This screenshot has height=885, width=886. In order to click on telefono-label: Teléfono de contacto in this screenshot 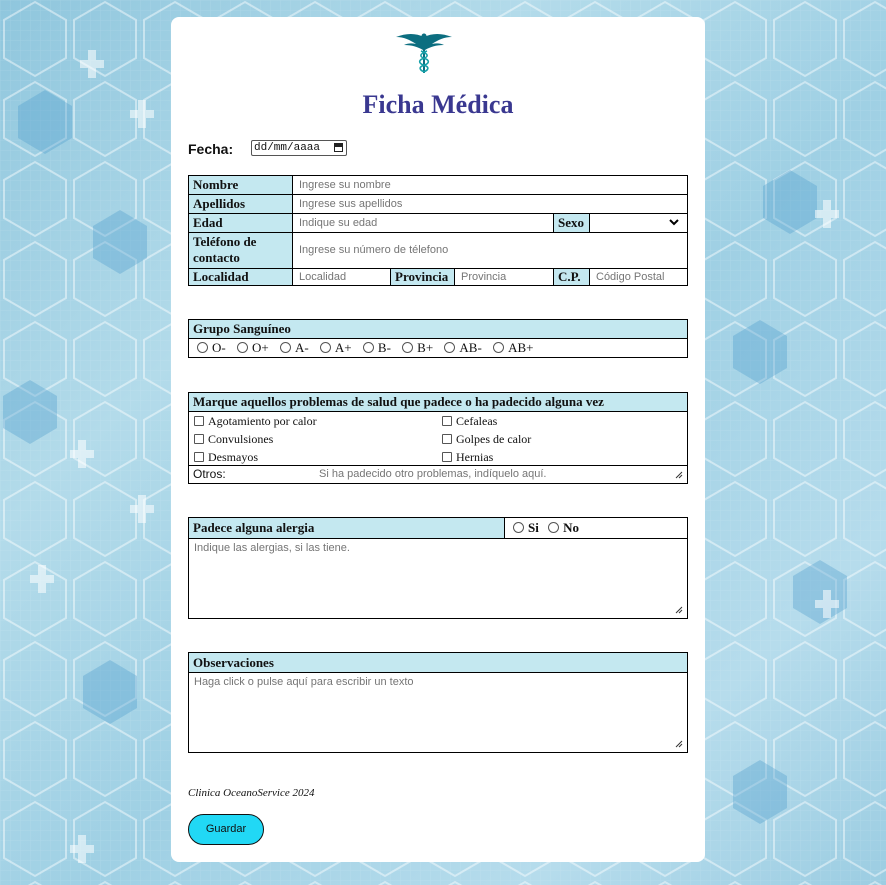, I will do `click(240, 250)`.